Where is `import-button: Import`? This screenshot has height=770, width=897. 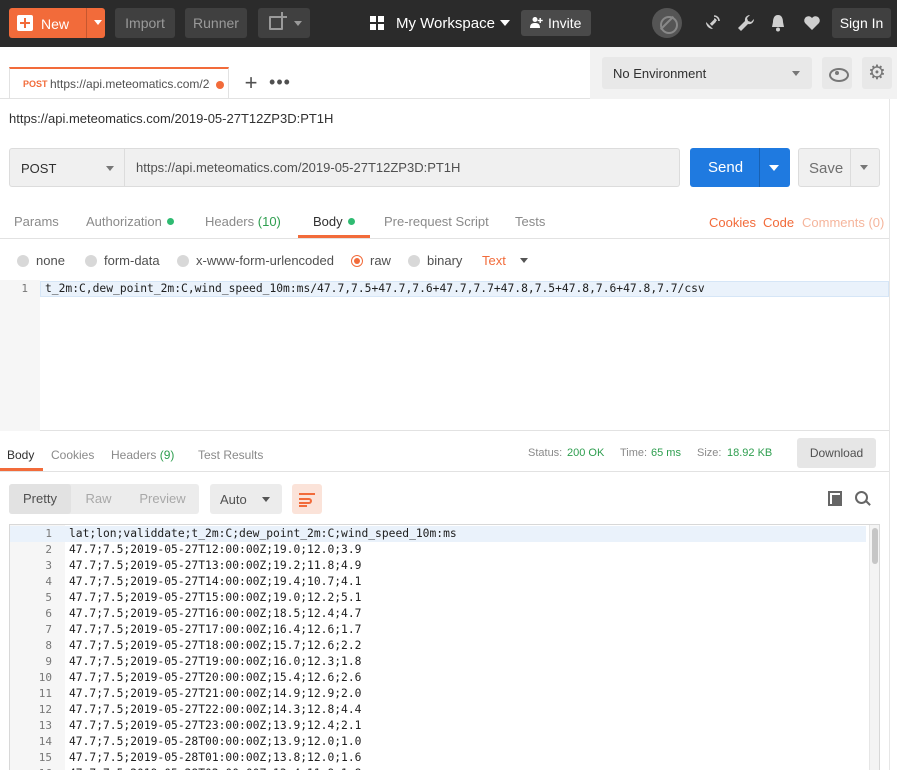
import-button: Import is located at coordinates (145, 23).